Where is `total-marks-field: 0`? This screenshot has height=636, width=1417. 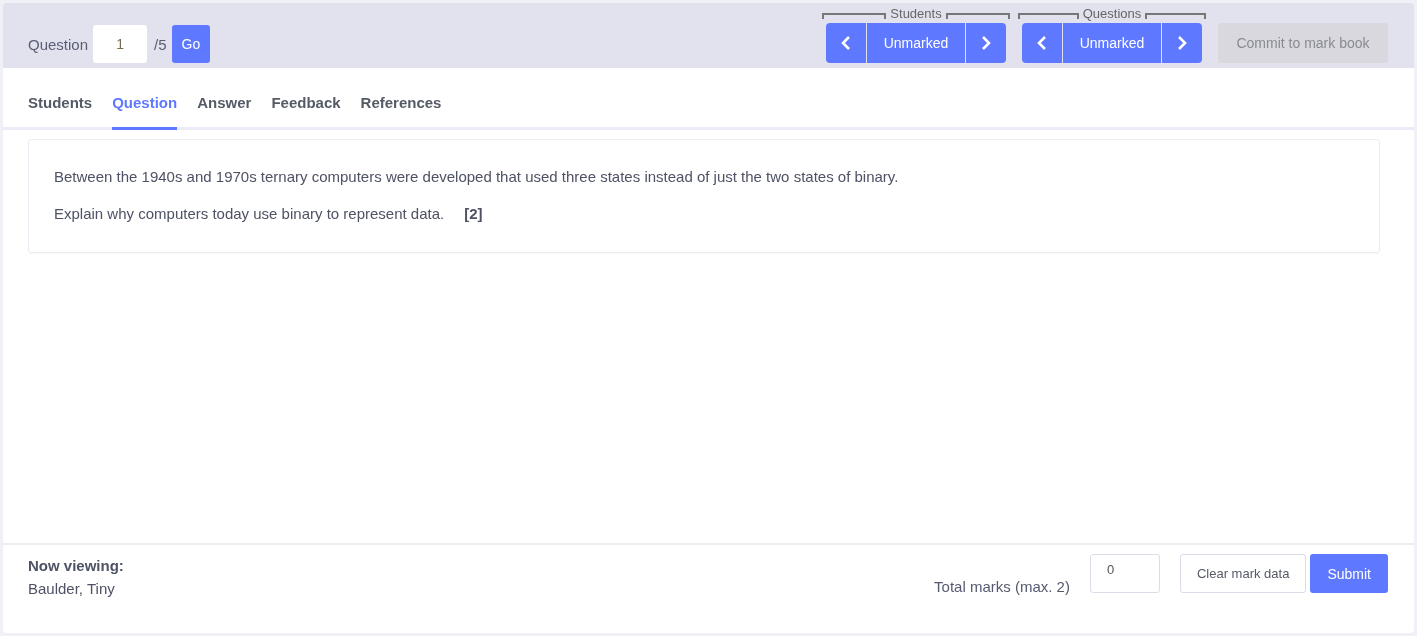 total-marks-field: 0 is located at coordinates (1124, 573).